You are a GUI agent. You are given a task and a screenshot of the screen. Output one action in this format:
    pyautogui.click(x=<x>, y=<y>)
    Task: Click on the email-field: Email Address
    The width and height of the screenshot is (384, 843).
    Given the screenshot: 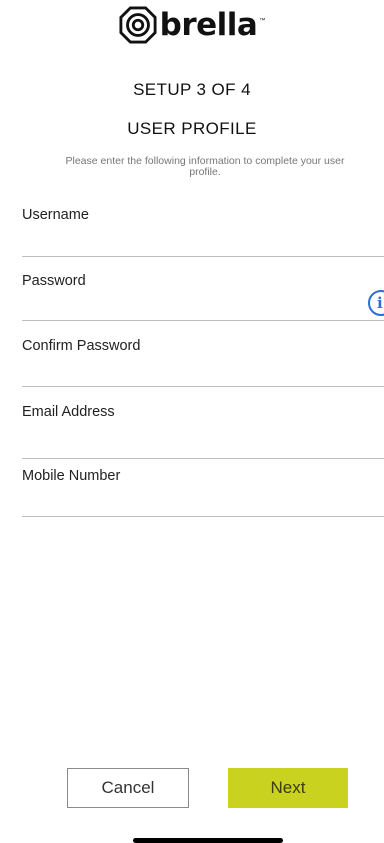 What is the action you would take?
    pyautogui.click(x=203, y=431)
    